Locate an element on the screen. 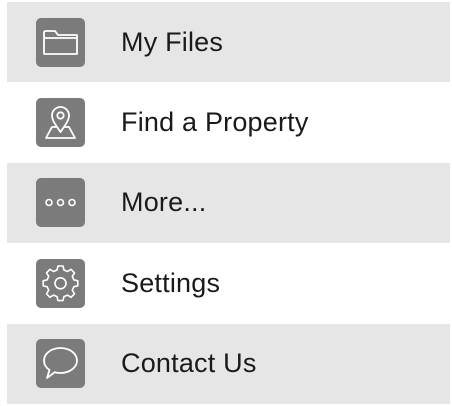 Image resolution: width=452 pixels, height=406 pixels. menu-item-label: My Files is located at coordinates (172, 41).